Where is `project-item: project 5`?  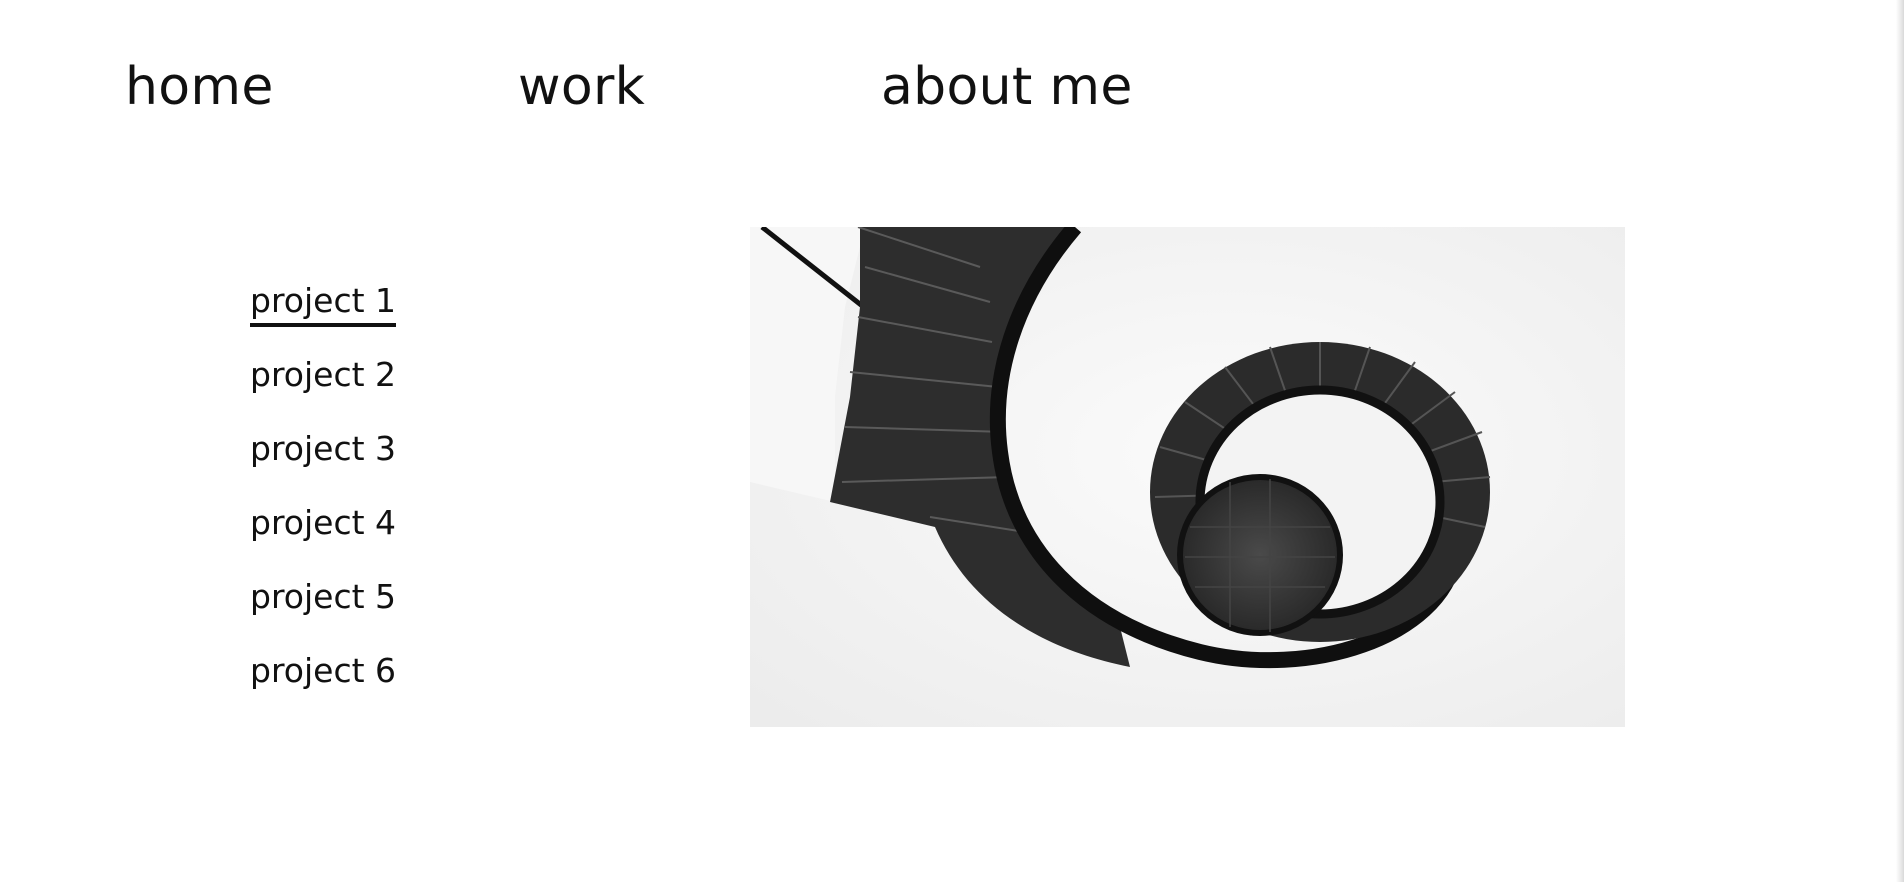 project-item: project 5 is located at coordinates (400, 613).